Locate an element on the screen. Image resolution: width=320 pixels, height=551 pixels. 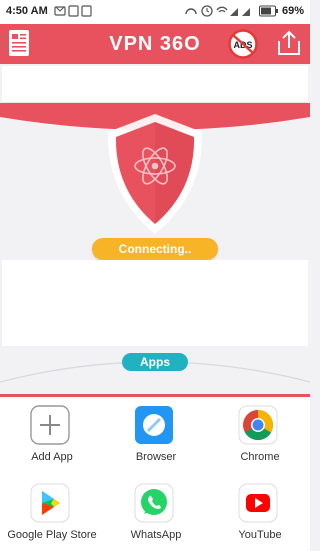
app-tile-google-play-store: Google Play Store is located at coordinates (52, 510).